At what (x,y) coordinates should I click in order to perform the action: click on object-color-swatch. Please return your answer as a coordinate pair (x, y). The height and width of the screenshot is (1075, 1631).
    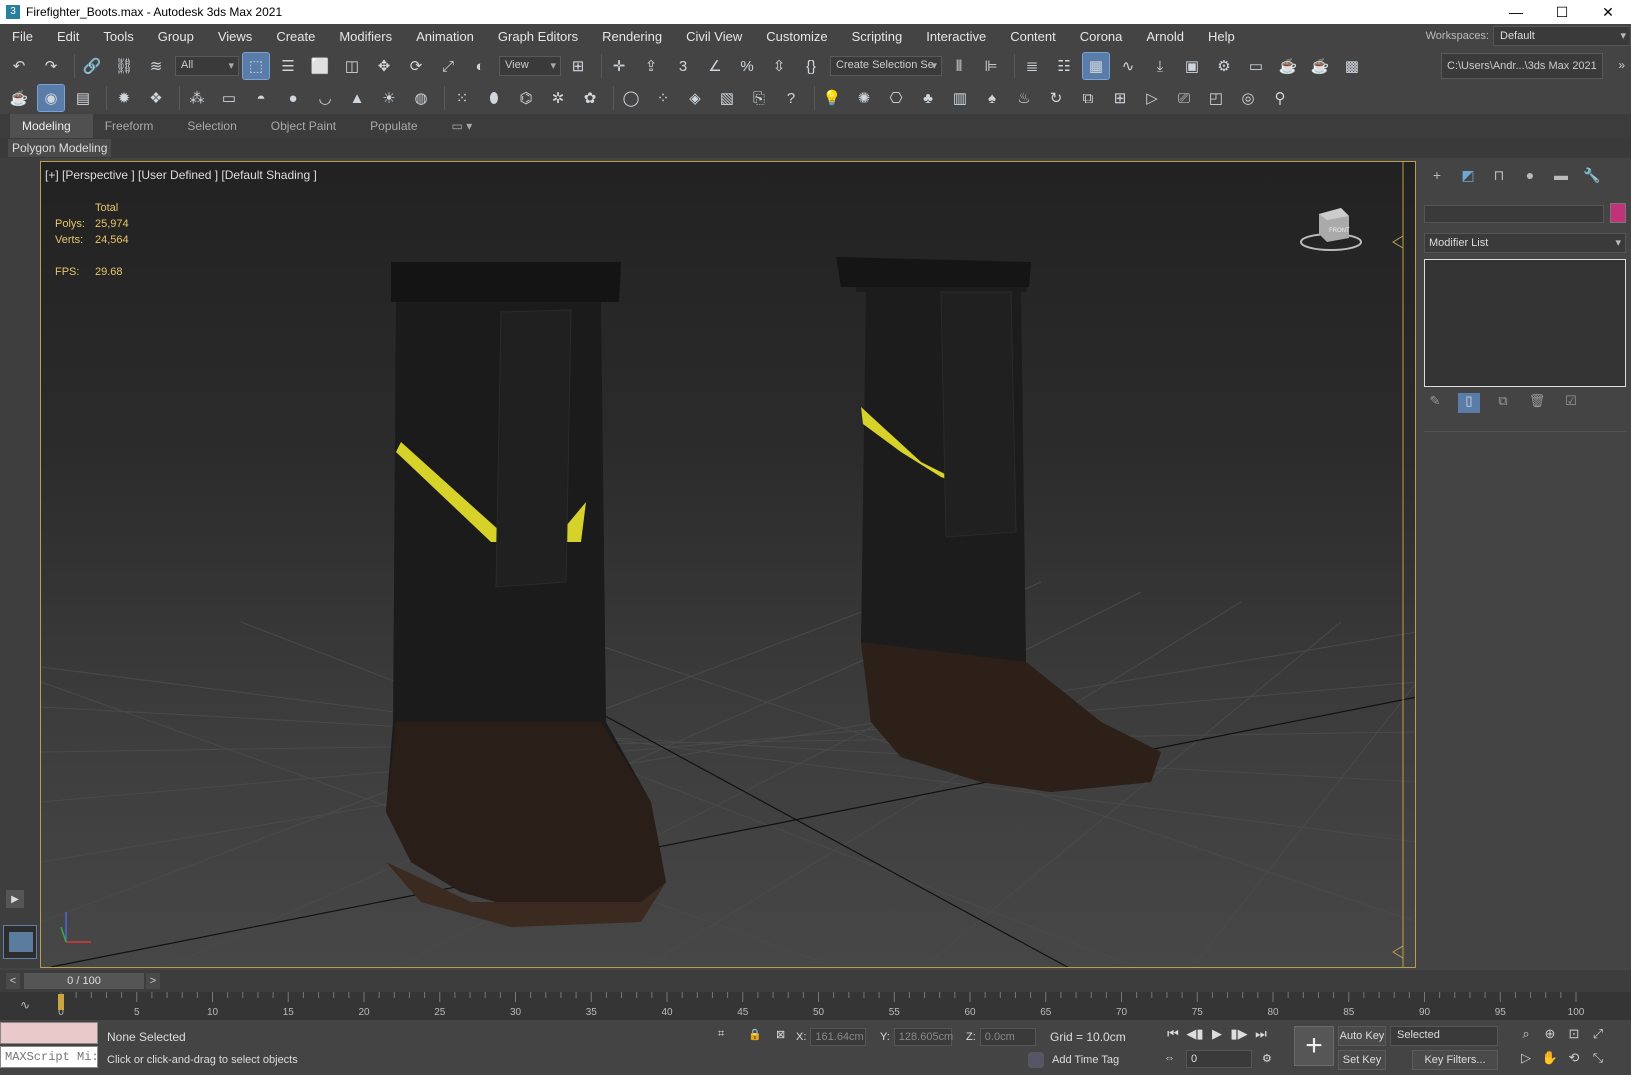
    Looking at the image, I should click on (1618, 213).